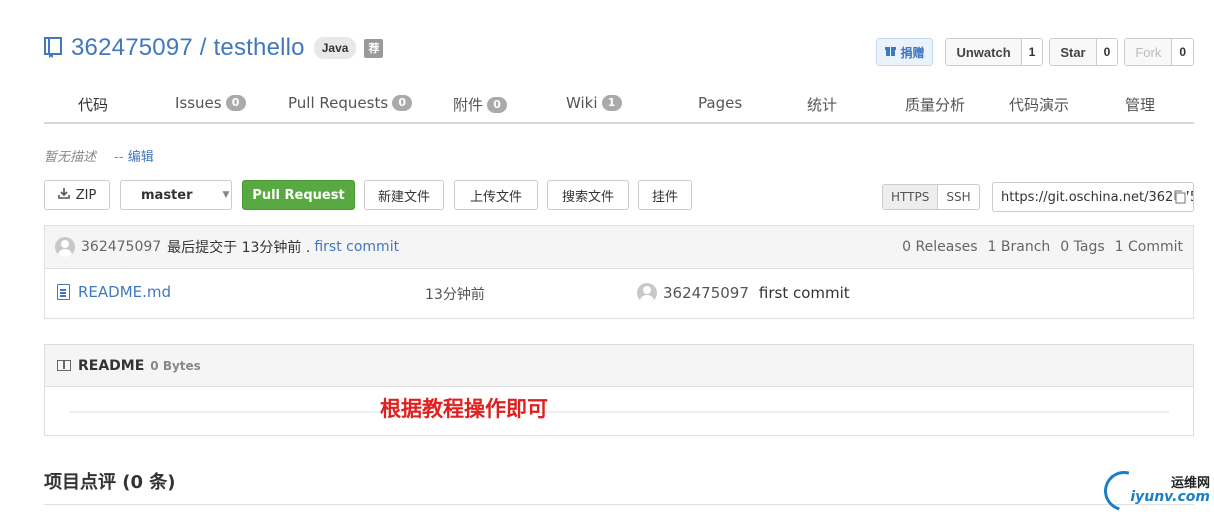 This screenshot has width=1214, height=519. I want to click on tab-label: 代码演示, so click(1039, 105).